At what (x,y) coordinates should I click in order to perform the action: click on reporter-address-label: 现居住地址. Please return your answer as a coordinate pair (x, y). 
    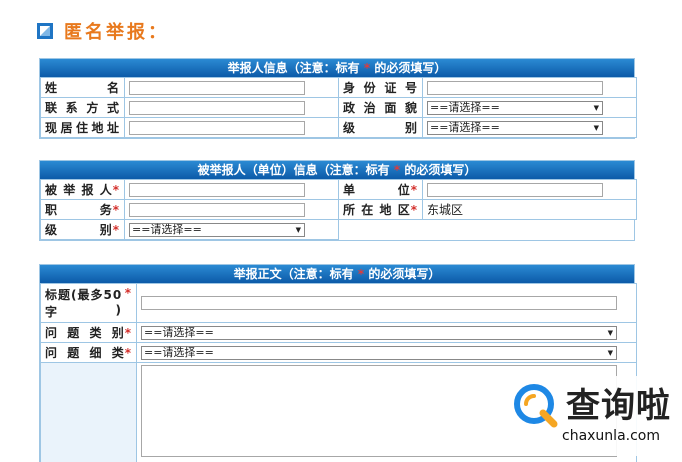
    Looking at the image, I should click on (82, 127).